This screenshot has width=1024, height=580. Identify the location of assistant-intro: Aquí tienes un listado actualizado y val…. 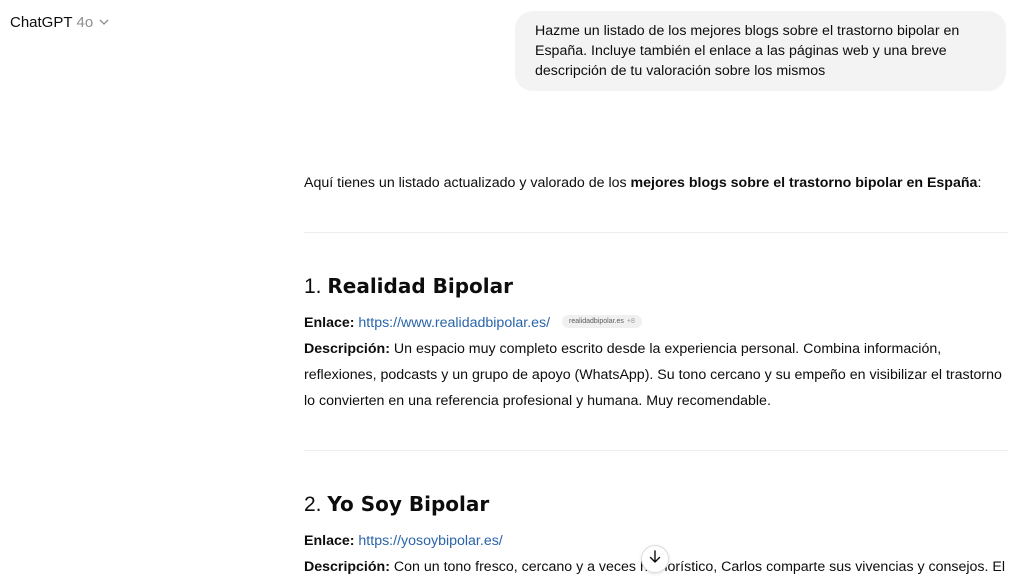
(656, 183).